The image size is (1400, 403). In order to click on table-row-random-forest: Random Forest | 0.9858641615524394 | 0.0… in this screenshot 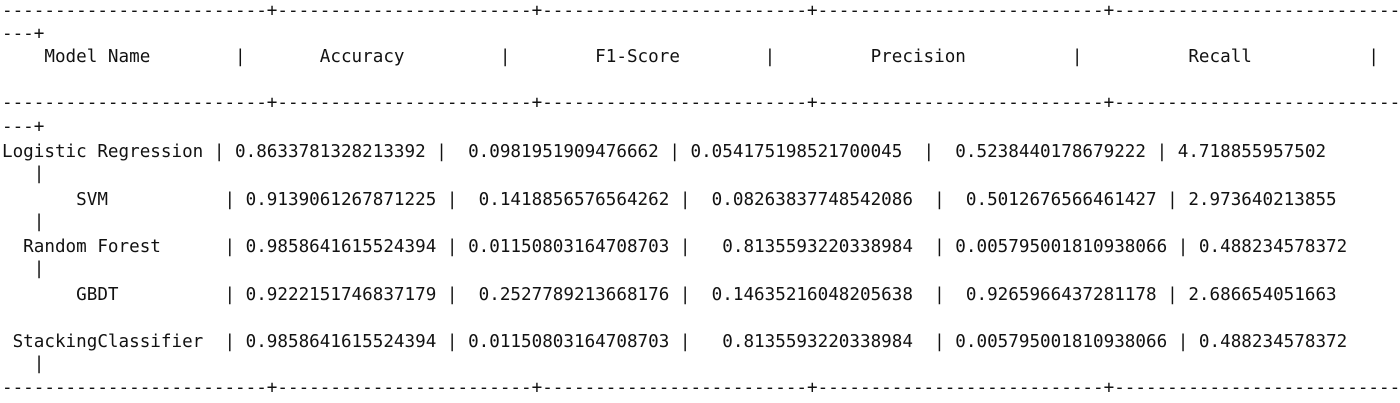, I will do `click(675, 247)`.